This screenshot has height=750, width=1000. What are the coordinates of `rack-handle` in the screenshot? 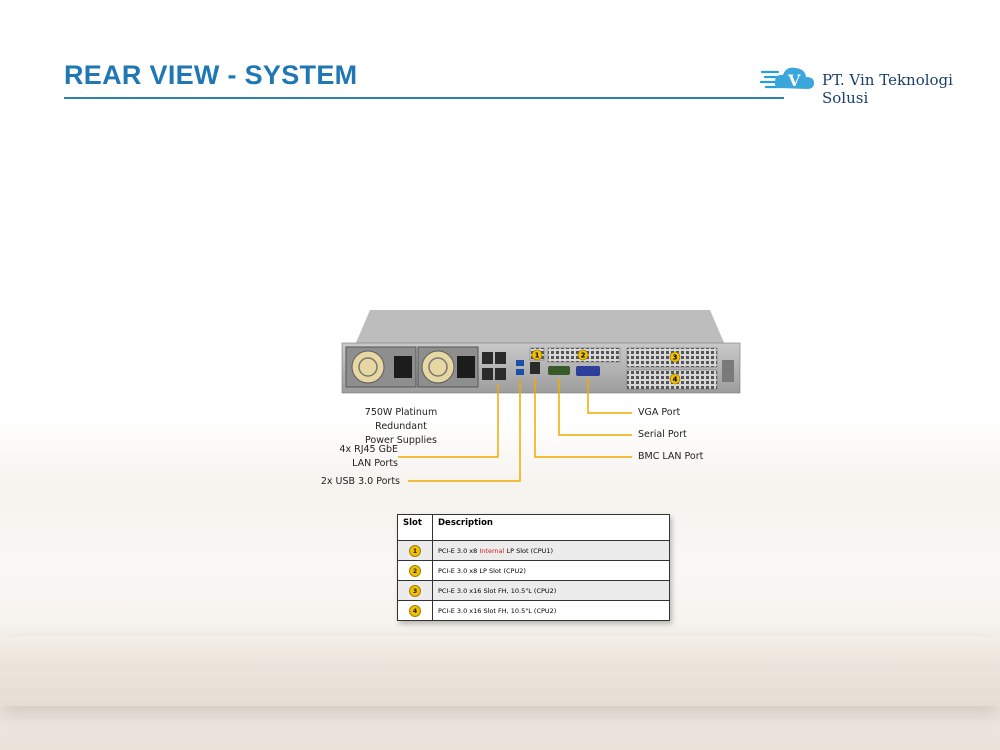 It's located at (728, 371).